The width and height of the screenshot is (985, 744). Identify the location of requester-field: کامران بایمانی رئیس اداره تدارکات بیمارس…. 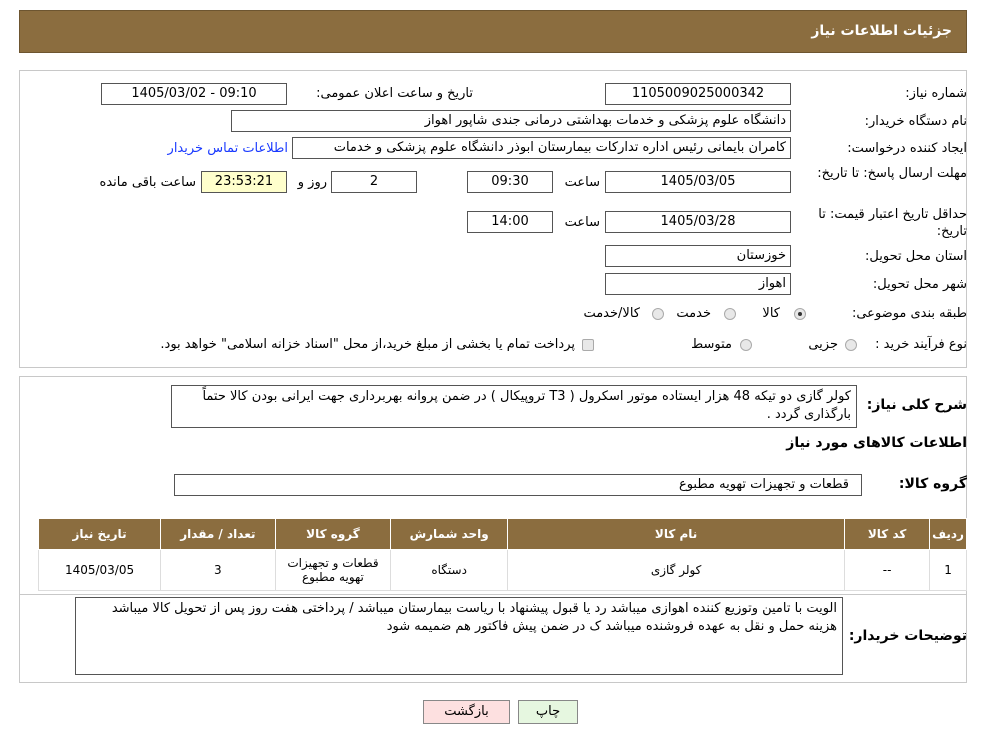
(541, 148).